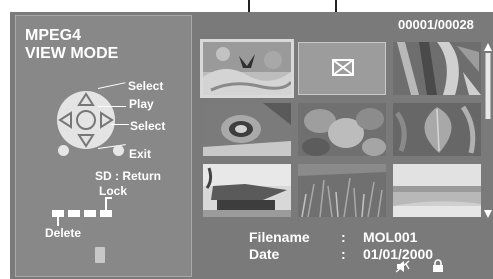 The width and height of the screenshot is (493, 279). What do you see at coordinates (72, 53) in the screenshot?
I see `mode-title-line2: VIEW MODE` at bounding box center [72, 53].